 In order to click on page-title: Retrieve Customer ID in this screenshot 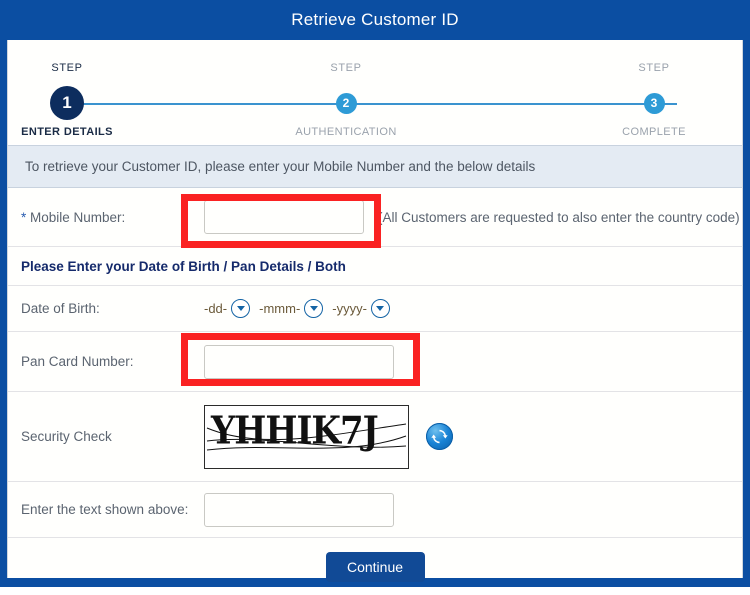, I will do `click(375, 19)`.